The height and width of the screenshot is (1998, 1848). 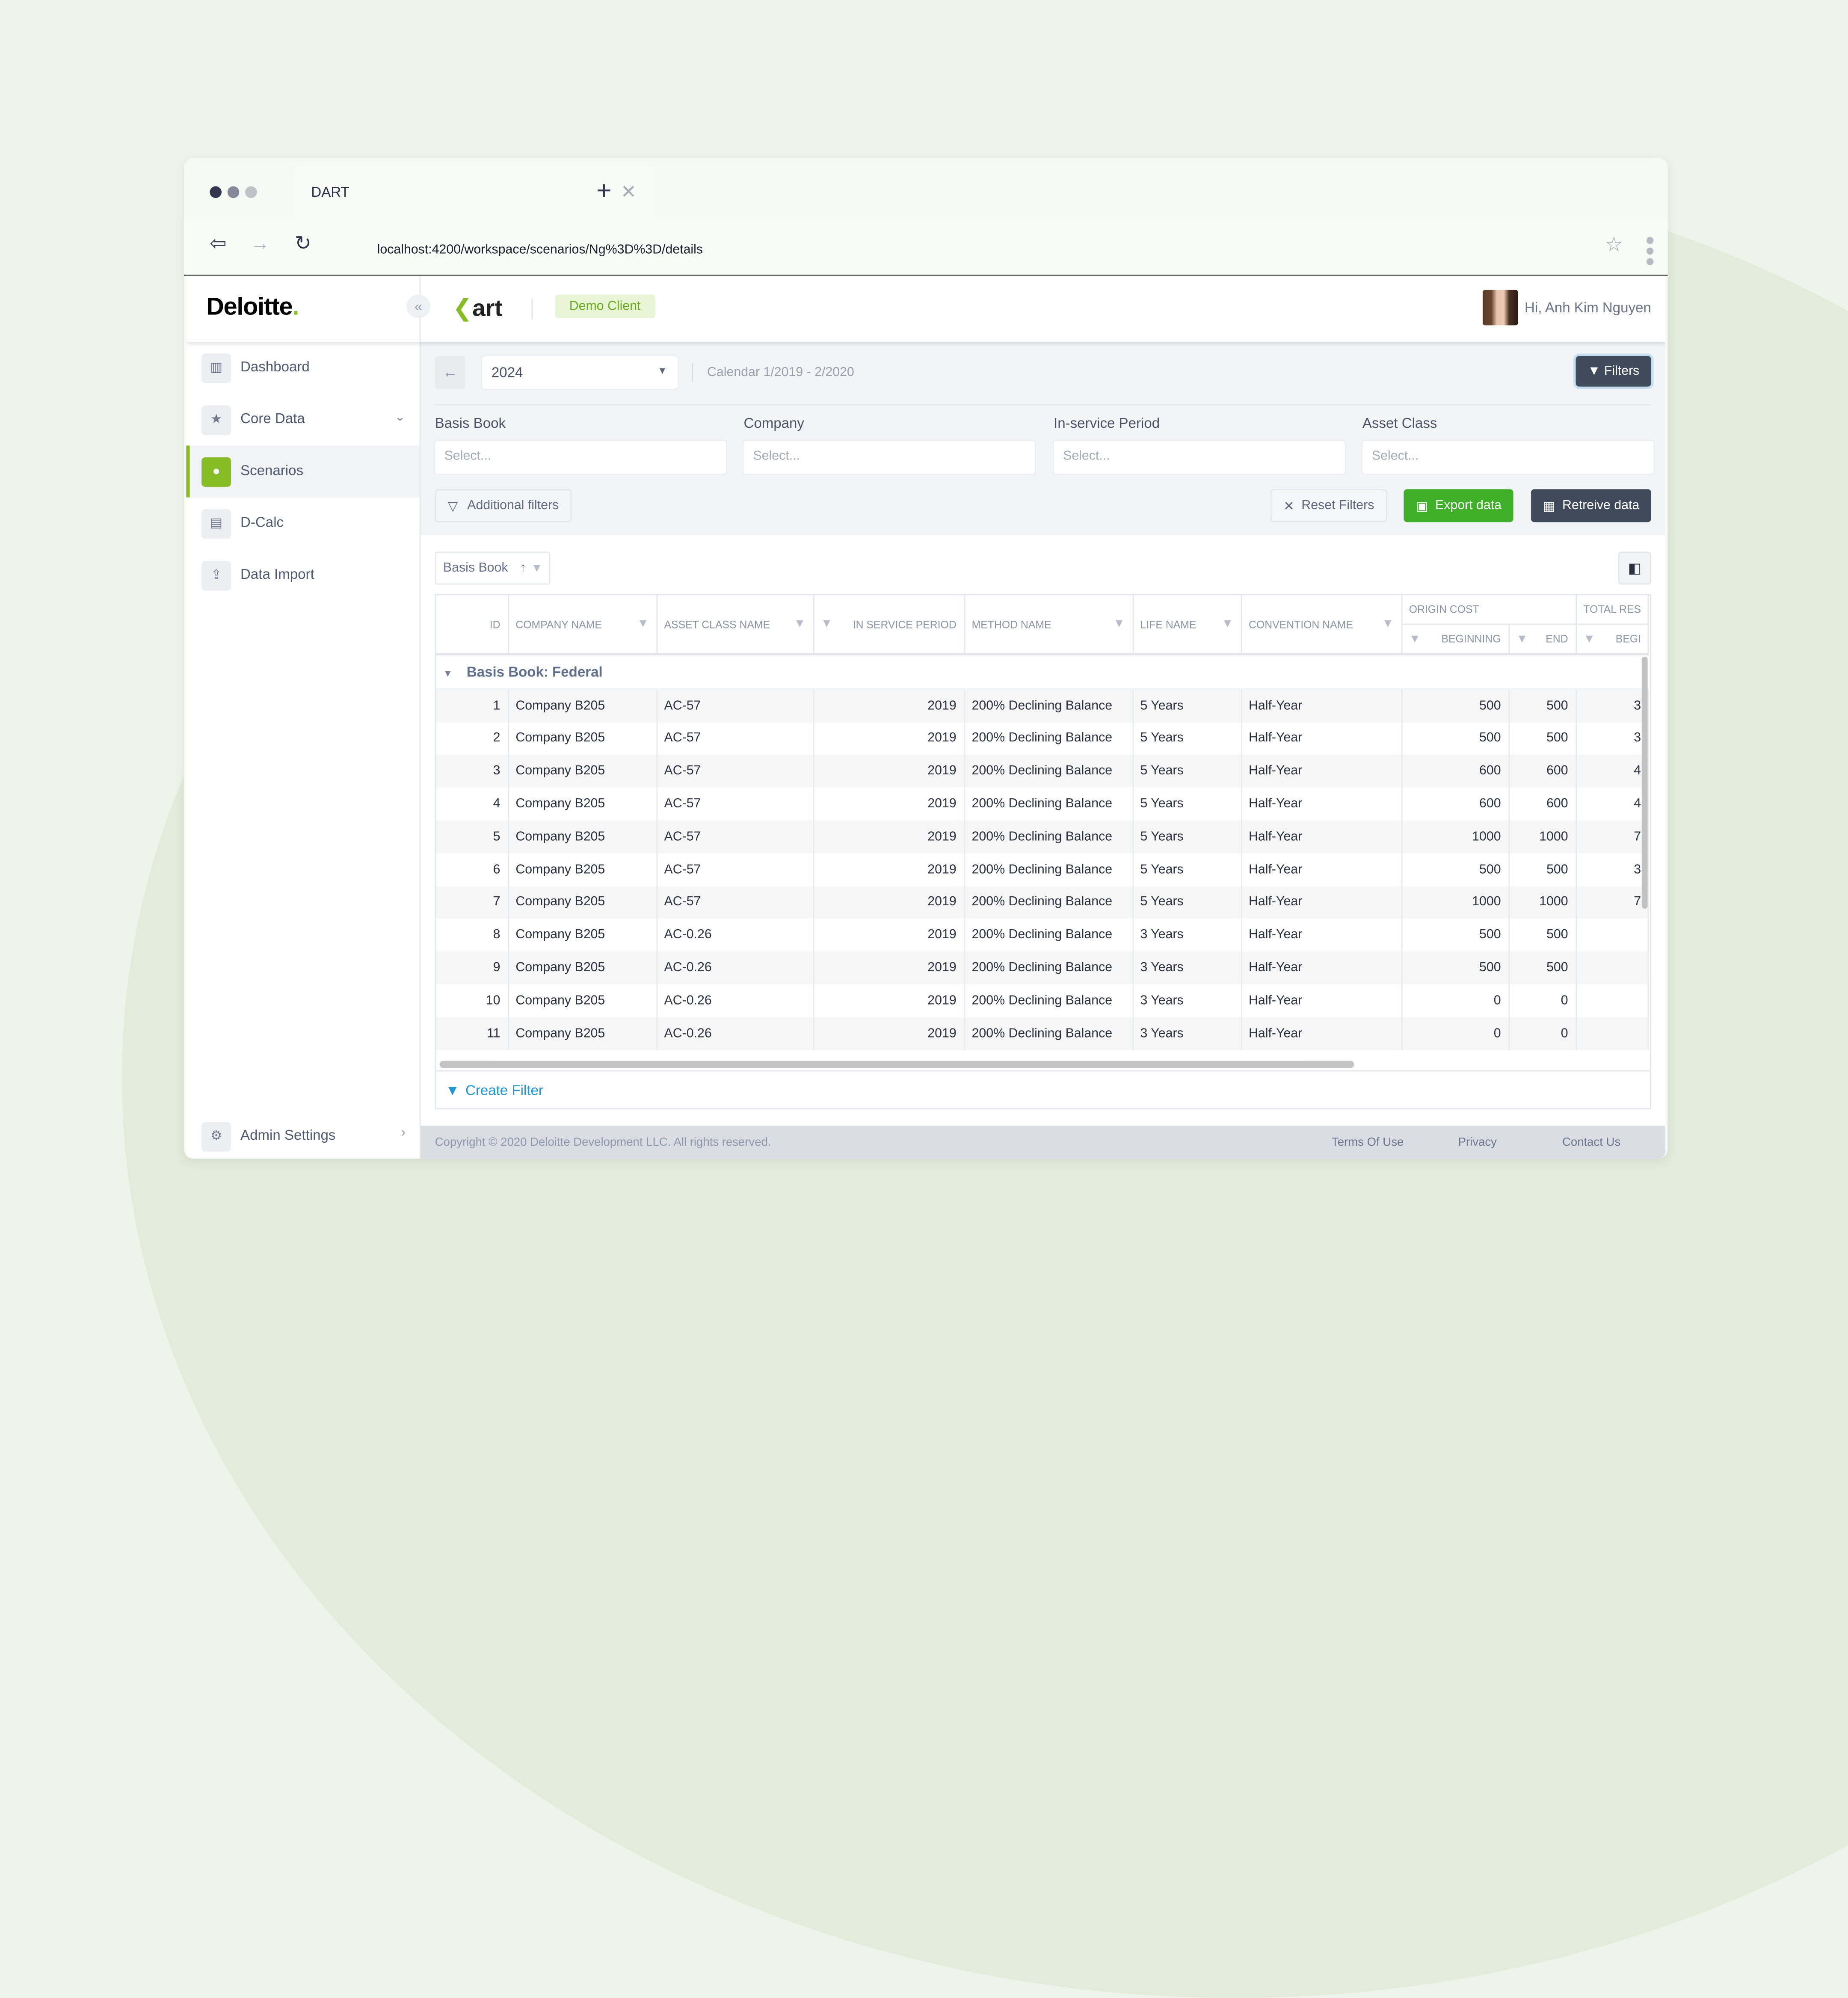 What do you see at coordinates (216, 524) in the screenshot?
I see `calculator-icon: ▤` at bounding box center [216, 524].